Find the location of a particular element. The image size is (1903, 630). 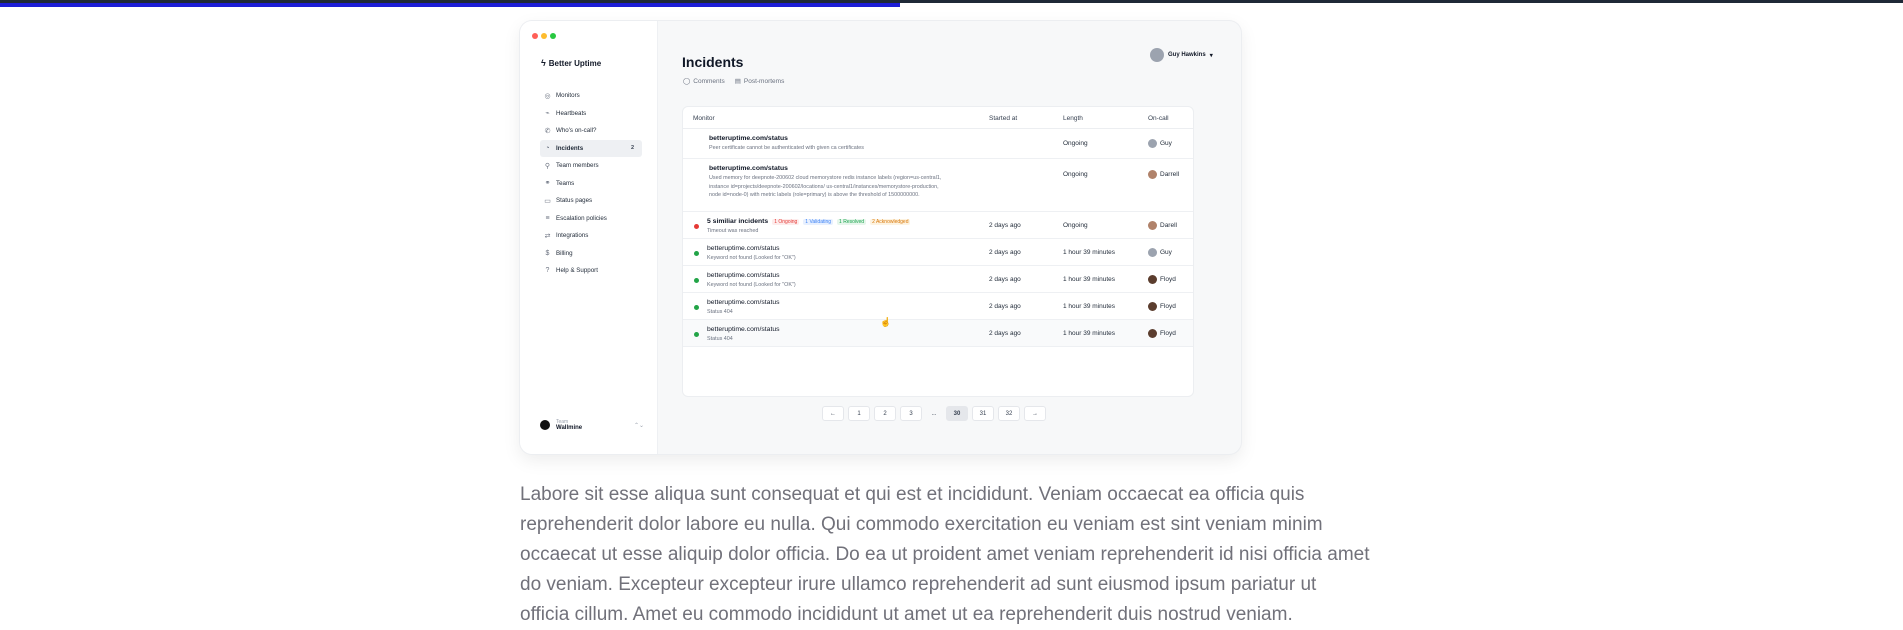

next-page-button: → is located at coordinates (1035, 413).